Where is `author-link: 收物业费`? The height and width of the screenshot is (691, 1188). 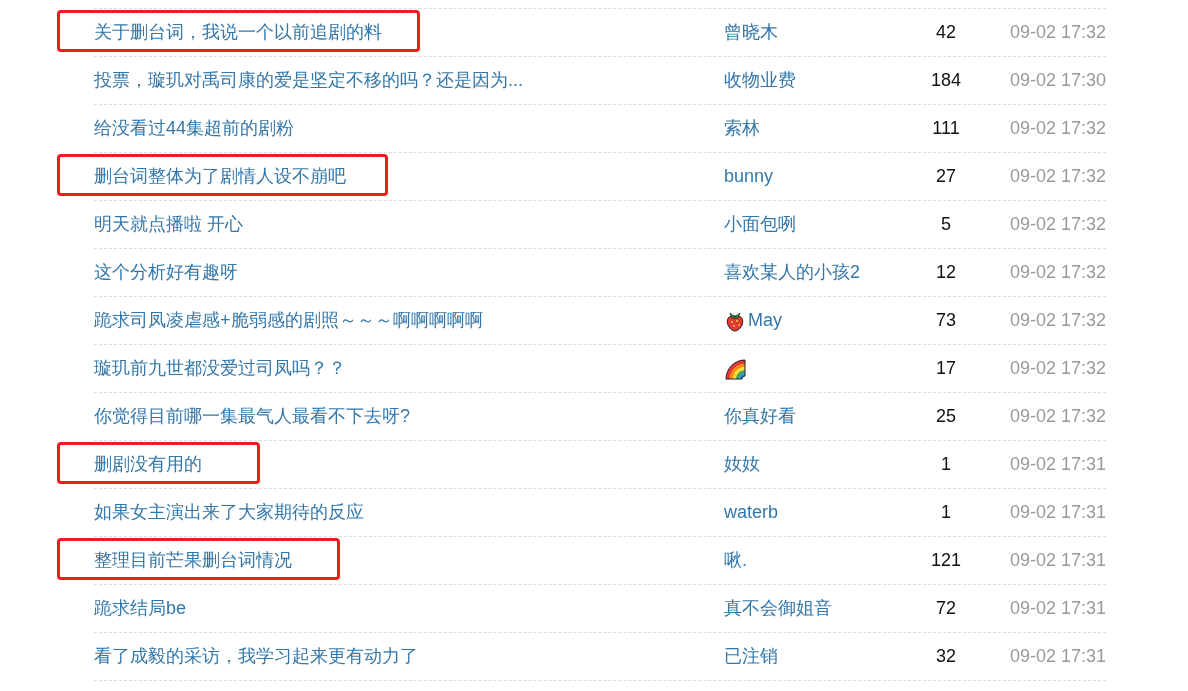 author-link: 收物业费 is located at coordinates (760, 80).